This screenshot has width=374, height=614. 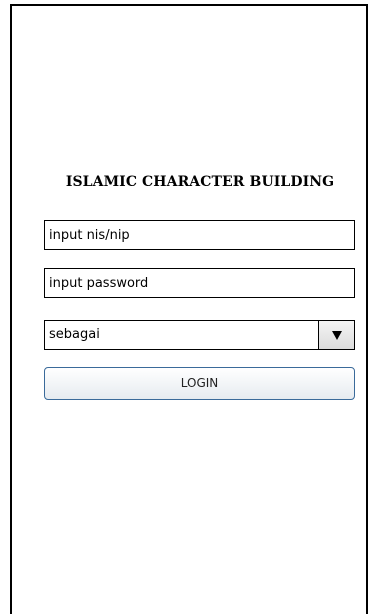 I want to click on login-button: LOGIN, so click(x=199, y=383).